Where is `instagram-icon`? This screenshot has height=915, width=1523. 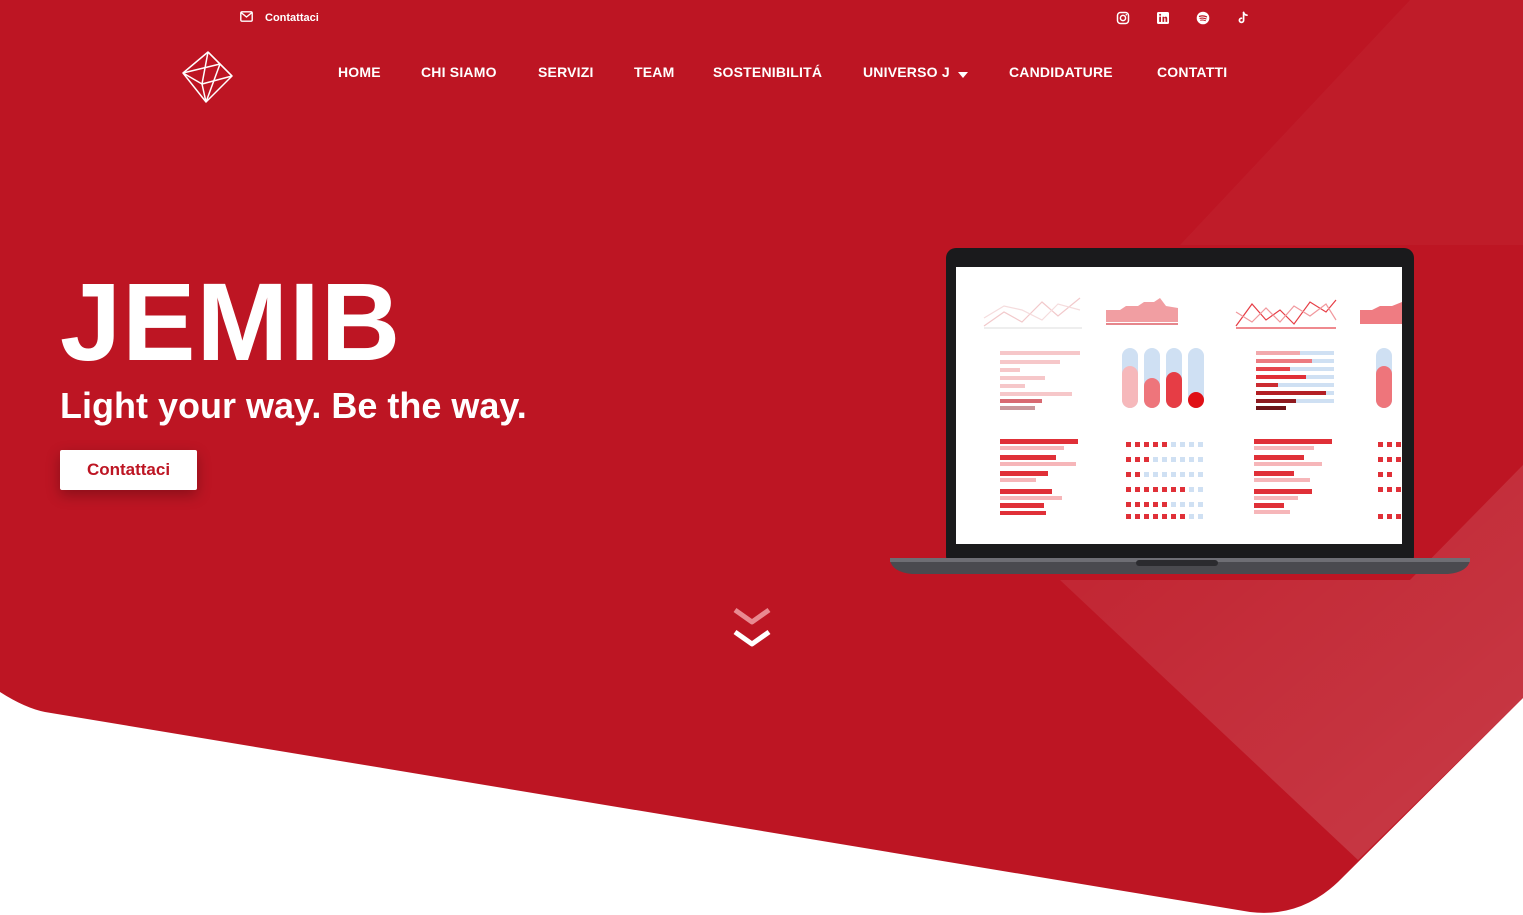
instagram-icon is located at coordinates (1123, 18).